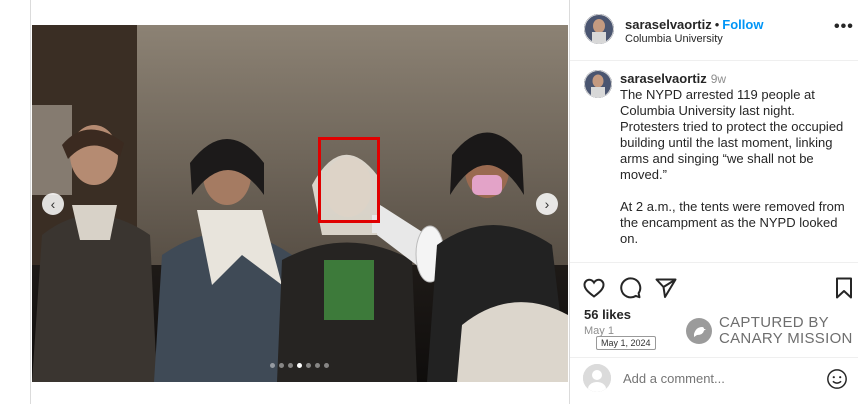 The height and width of the screenshot is (405, 858). What do you see at coordinates (666, 288) in the screenshot?
I see `share-icon` at bounding box center [666, 288].